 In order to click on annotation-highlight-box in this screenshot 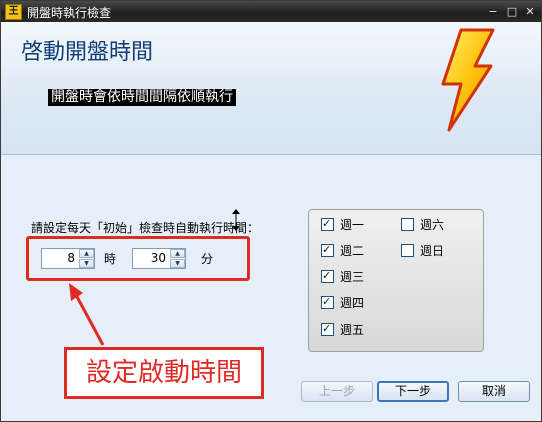, I will do `click(138, 258)`.